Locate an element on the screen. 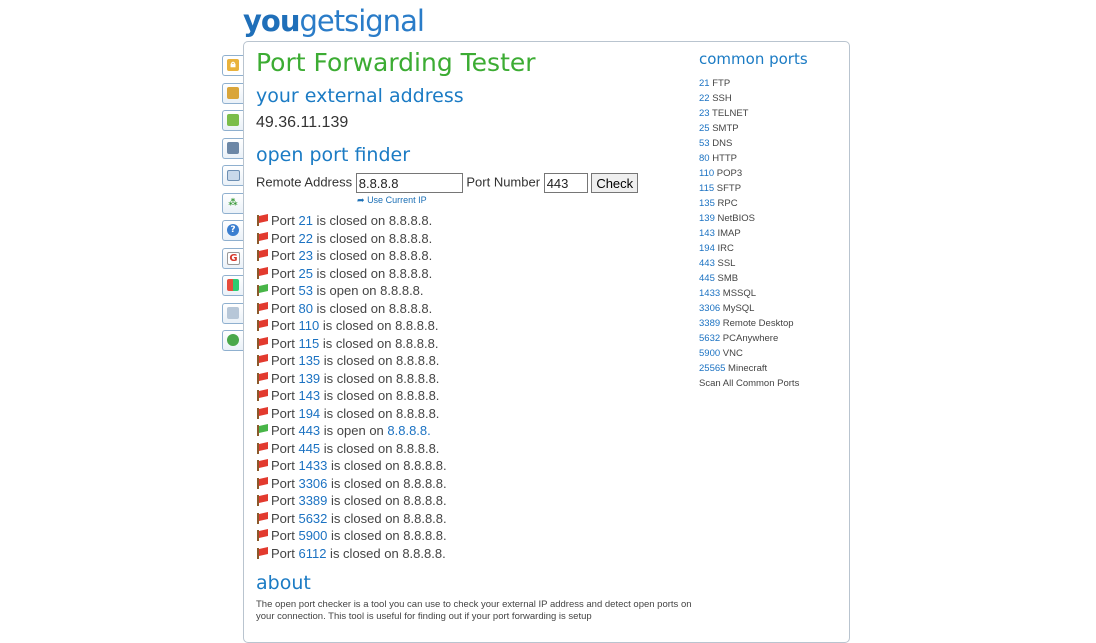 Image resolution: width=1096 pixels, height=643 pixels. common-port-number: 1433 is located at coordinates (709, 293).